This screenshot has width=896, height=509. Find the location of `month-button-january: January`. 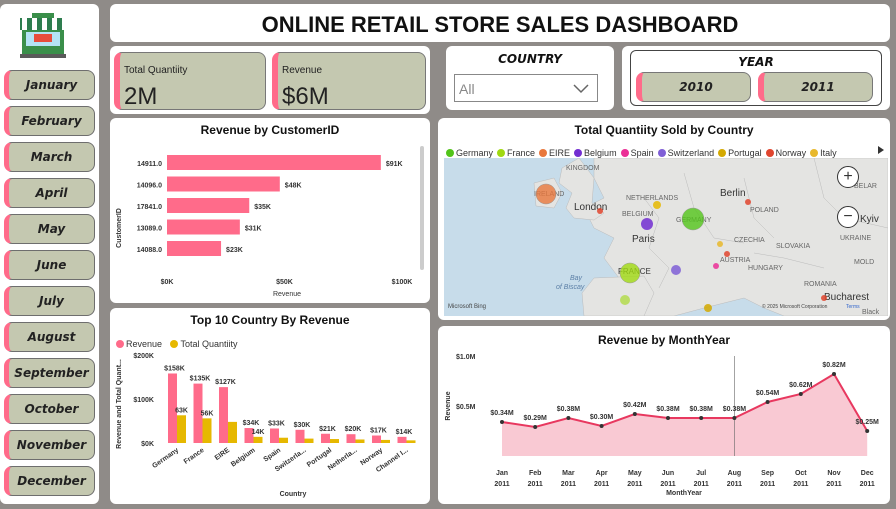

month-button-january: January is located at coordinates (49, 85).